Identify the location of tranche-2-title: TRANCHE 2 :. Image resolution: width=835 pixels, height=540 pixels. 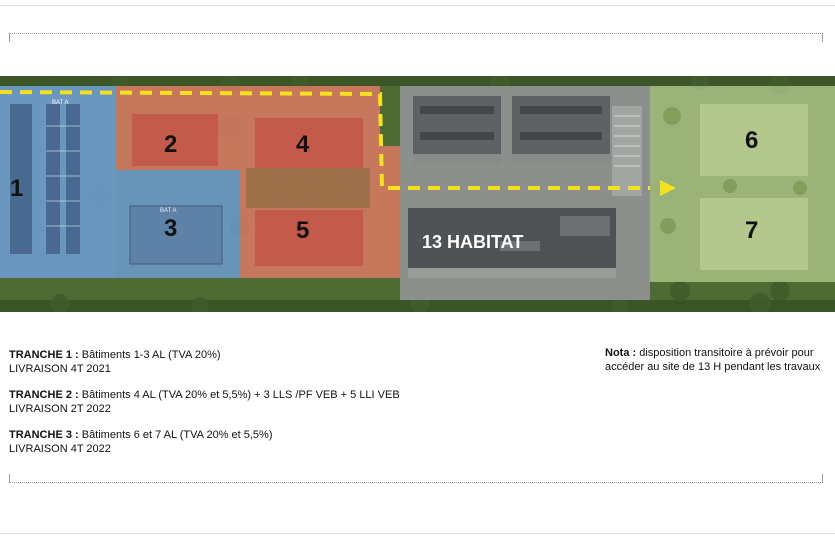
(44, 395).